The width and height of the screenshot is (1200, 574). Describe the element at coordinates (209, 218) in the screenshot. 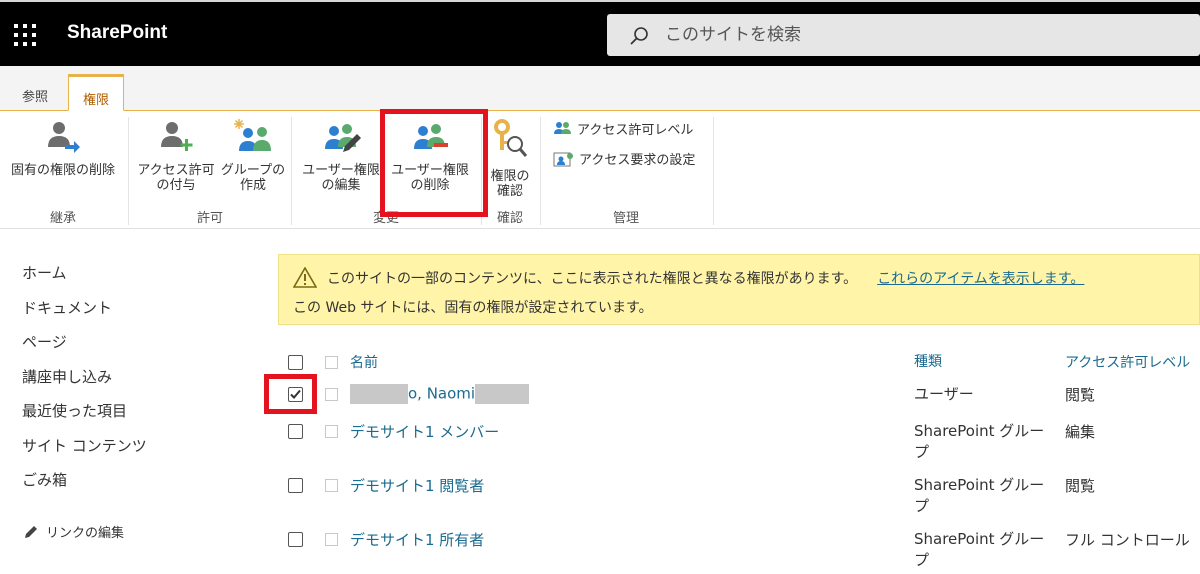

I see `group-label-grant: 許可` at that location.